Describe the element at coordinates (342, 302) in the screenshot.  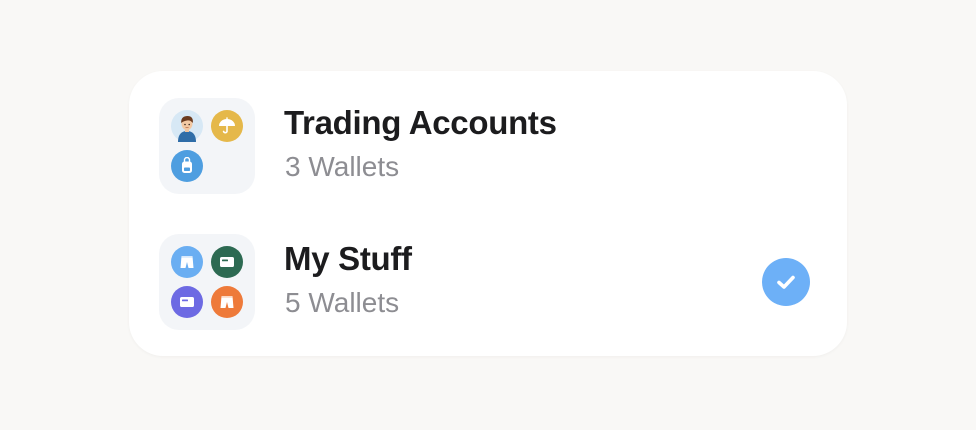
I see `wallet-count: 5 Wallets` at that location.